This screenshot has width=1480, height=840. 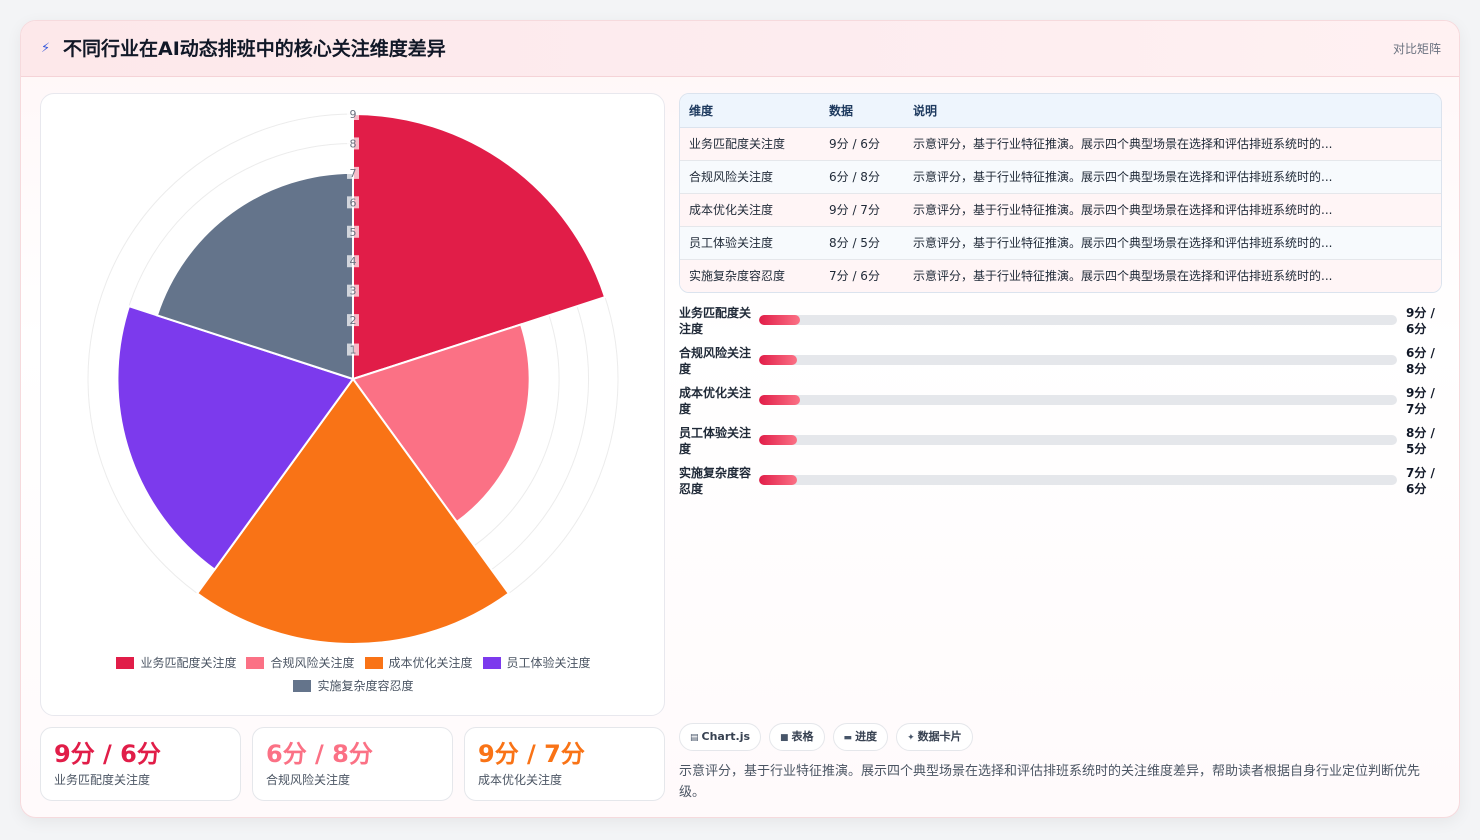 I want to click on chart-icon: ▤, so click(x=694, y=738).